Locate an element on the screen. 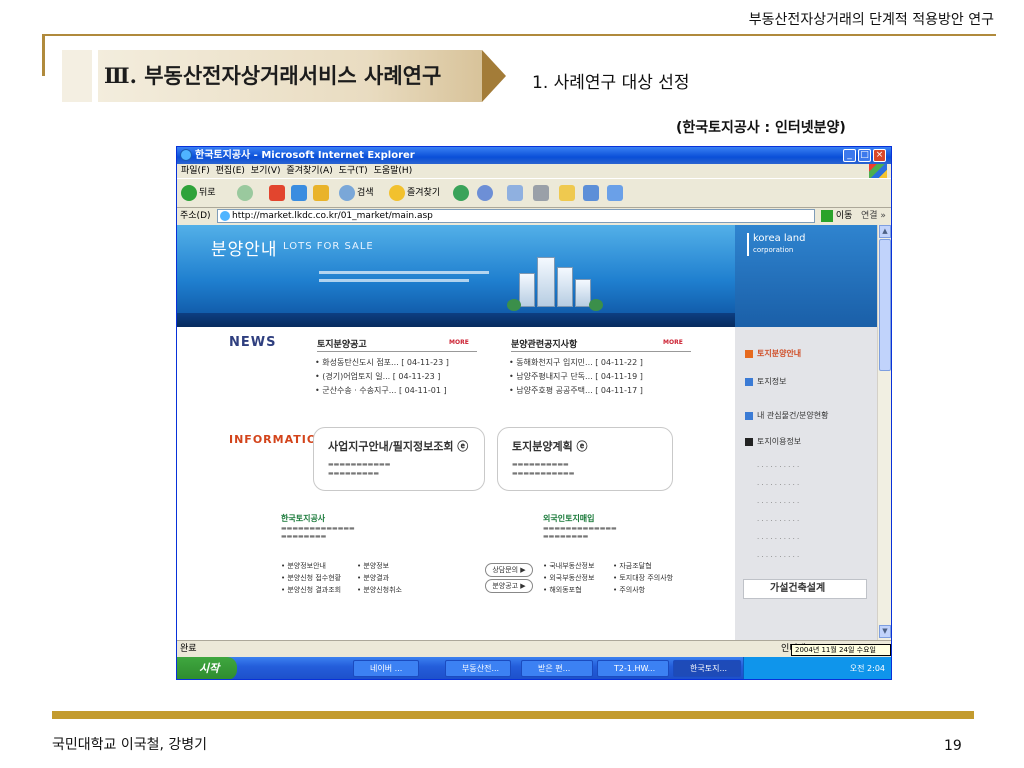  news-row: • 동해화천지구 입지민... [ 04-11-22 ] is located at coordinates (576, 362).